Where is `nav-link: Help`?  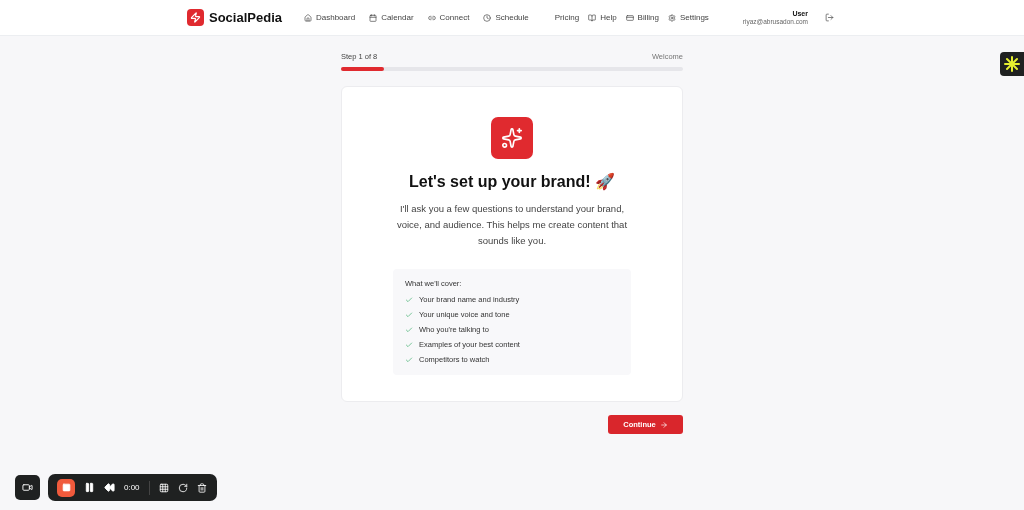 nav-link: Help is located at coordinates (602, 17).